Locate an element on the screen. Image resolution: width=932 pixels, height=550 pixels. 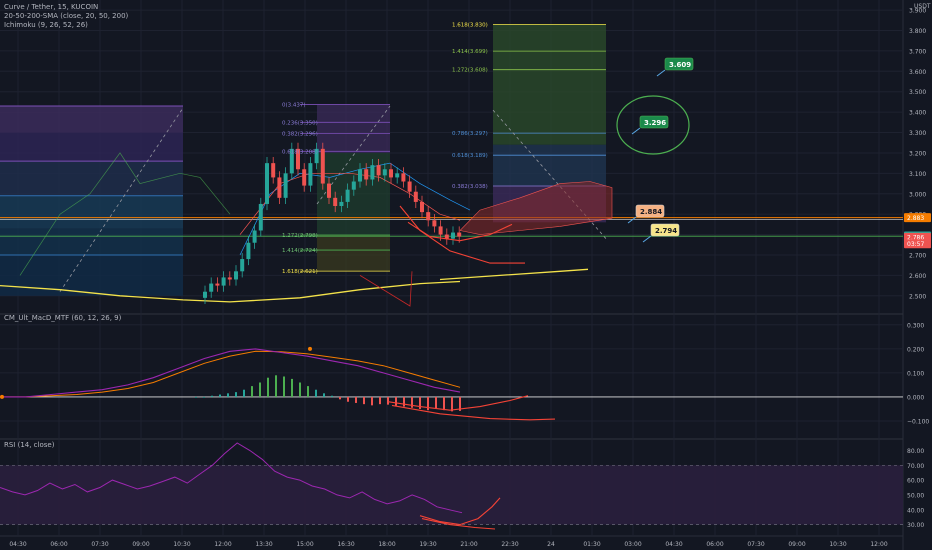
price-tick-label: 3.100 is located at coordinates (917, 174).